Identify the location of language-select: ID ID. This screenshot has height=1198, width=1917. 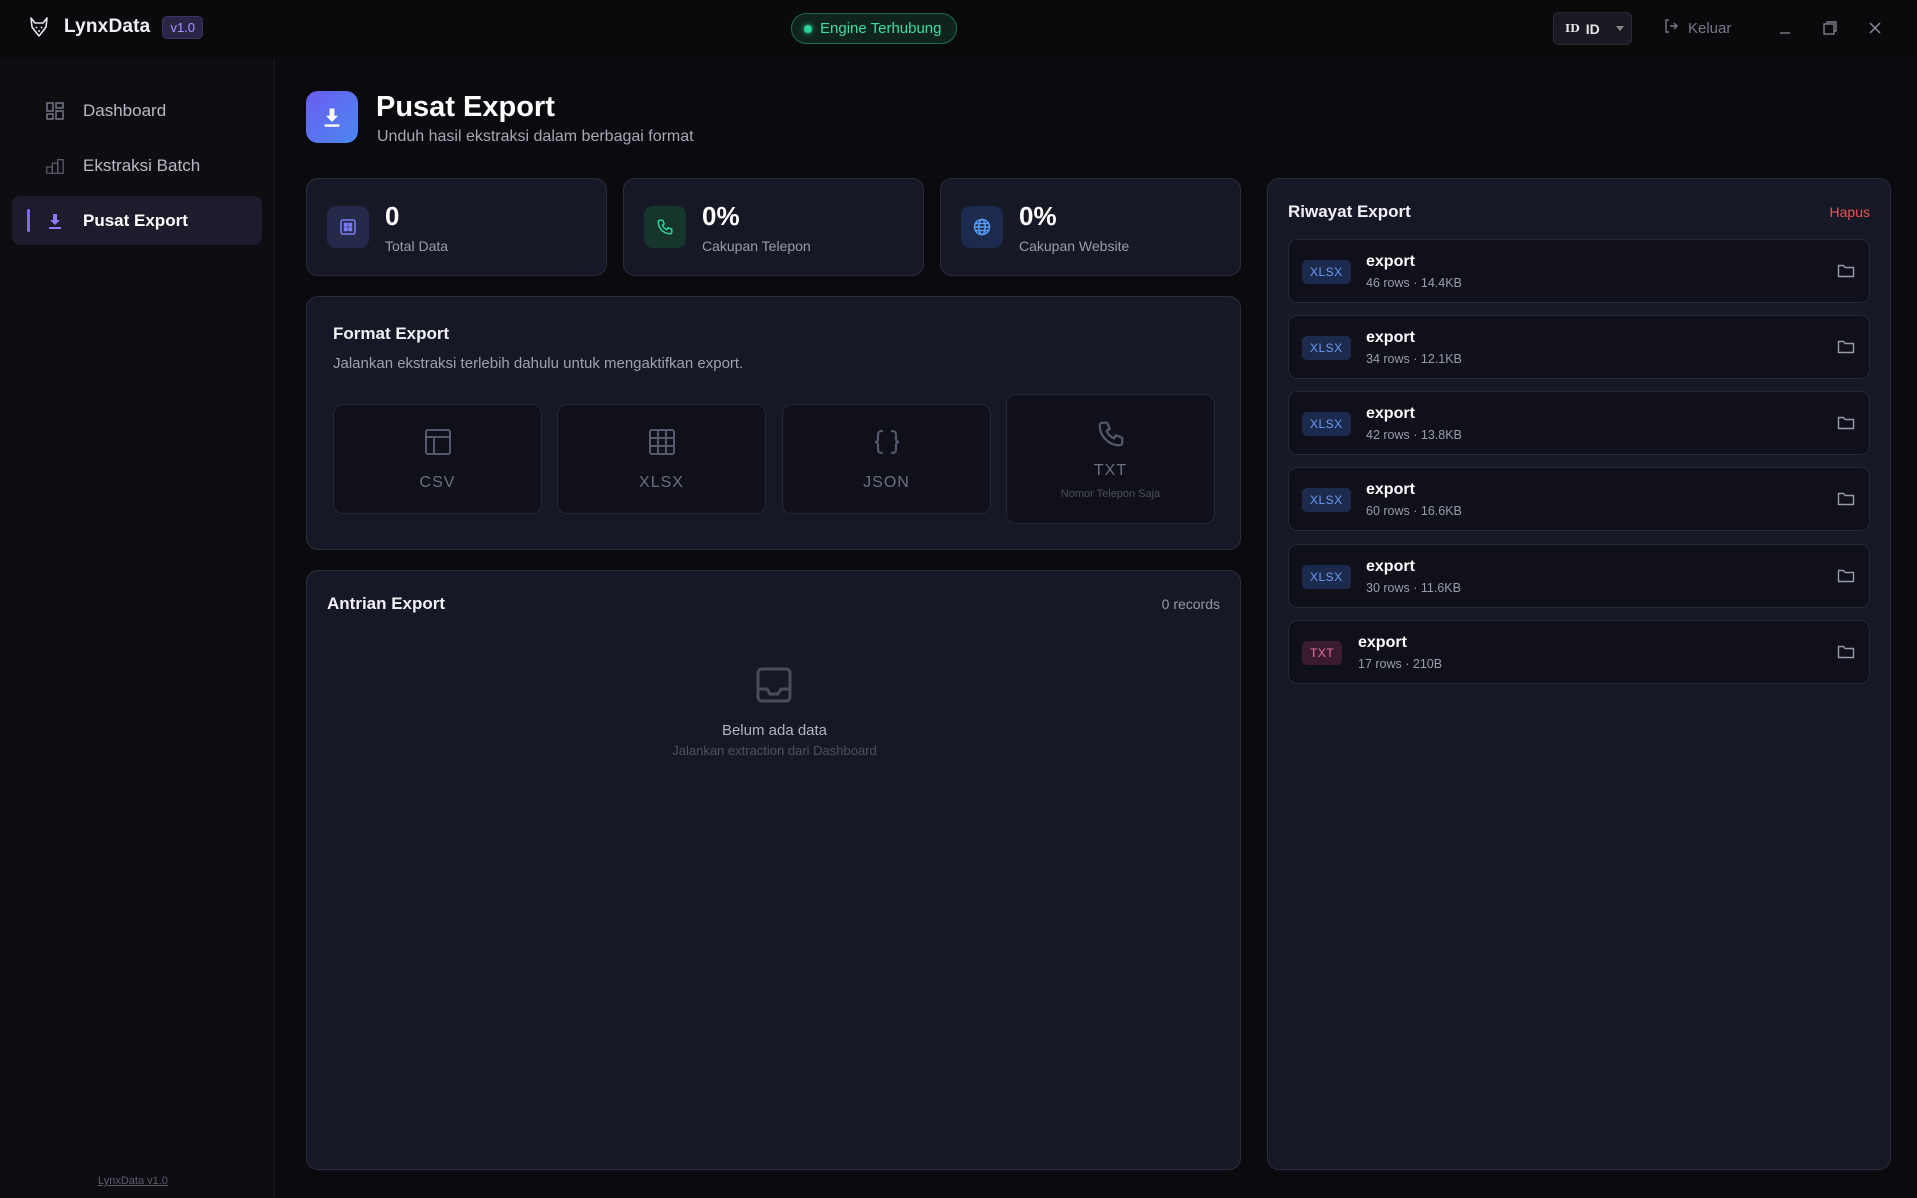
(1592, 28).